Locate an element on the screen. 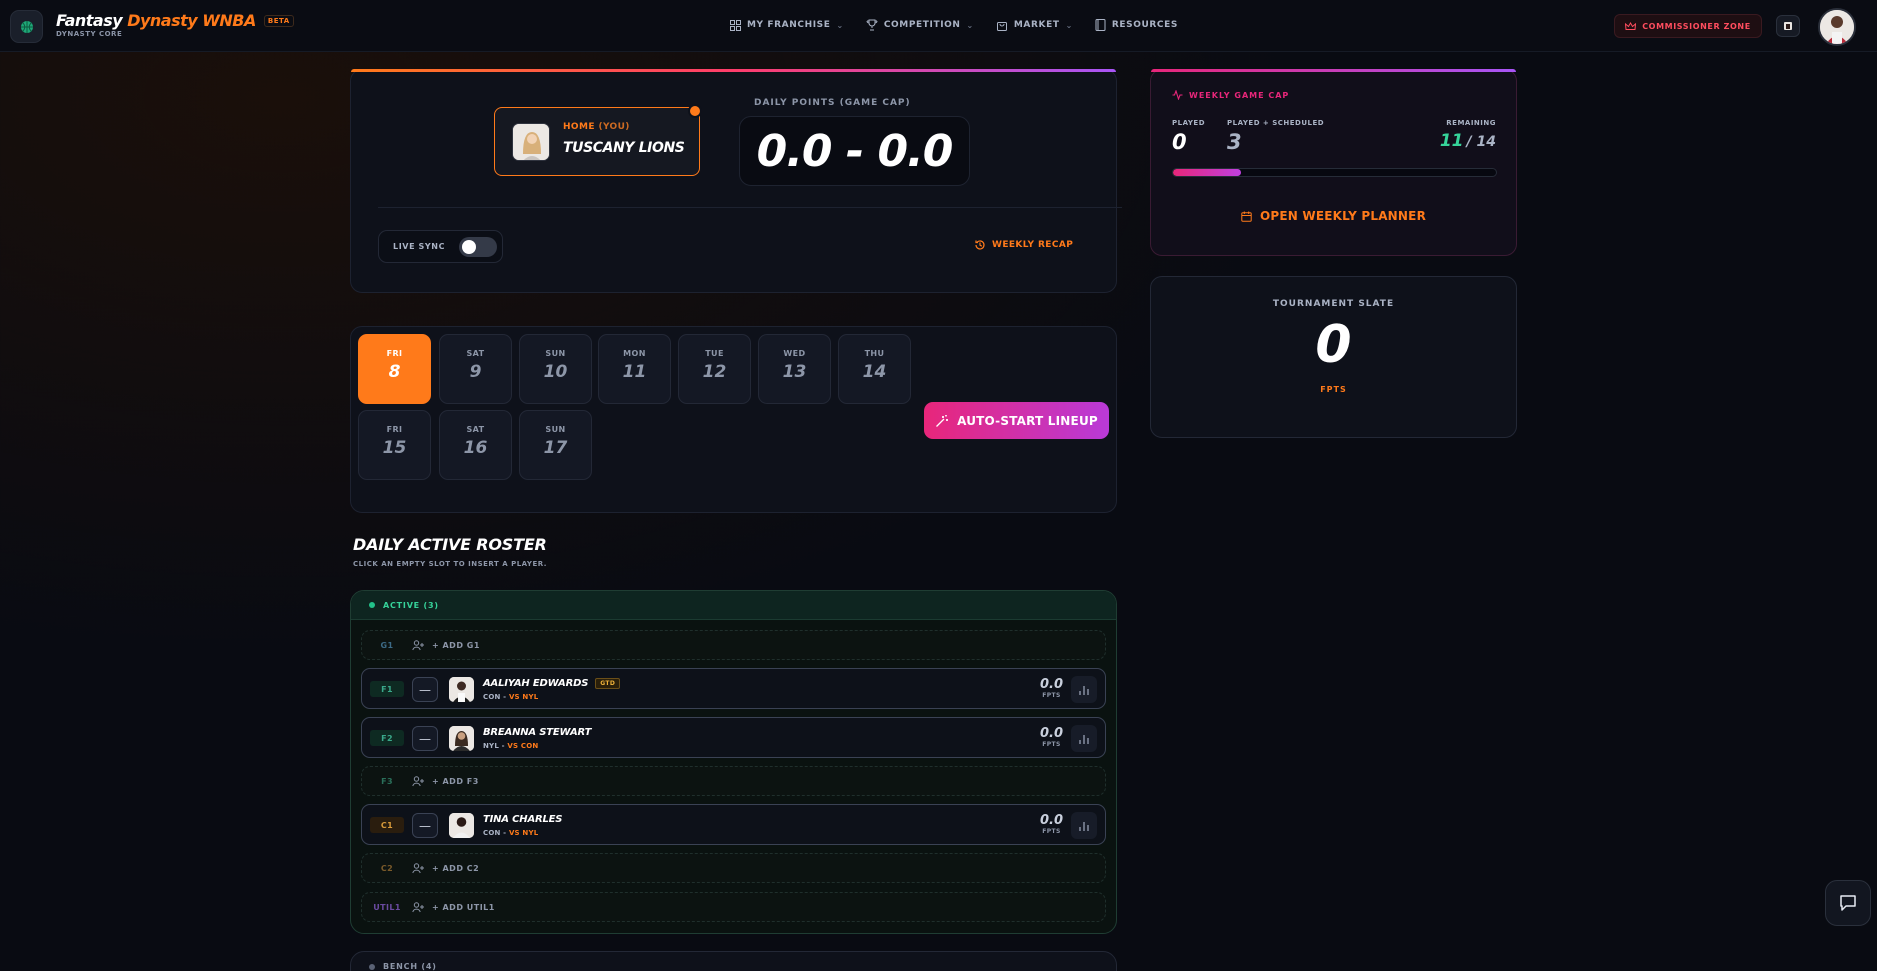  player-portrait-icon is located at coordinates (1837, 27).